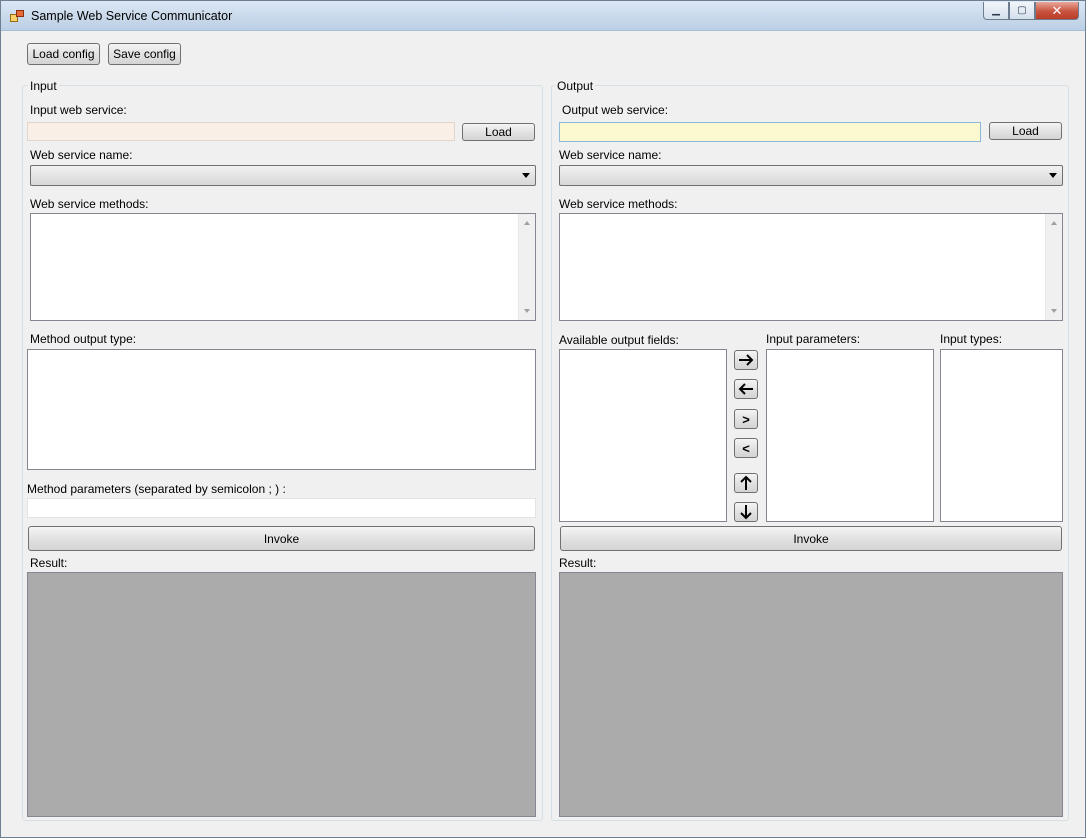  Describe the element at coordinates (89, 204) in the screenshot. I see `input-methods-label: Web service methods:` at that location.